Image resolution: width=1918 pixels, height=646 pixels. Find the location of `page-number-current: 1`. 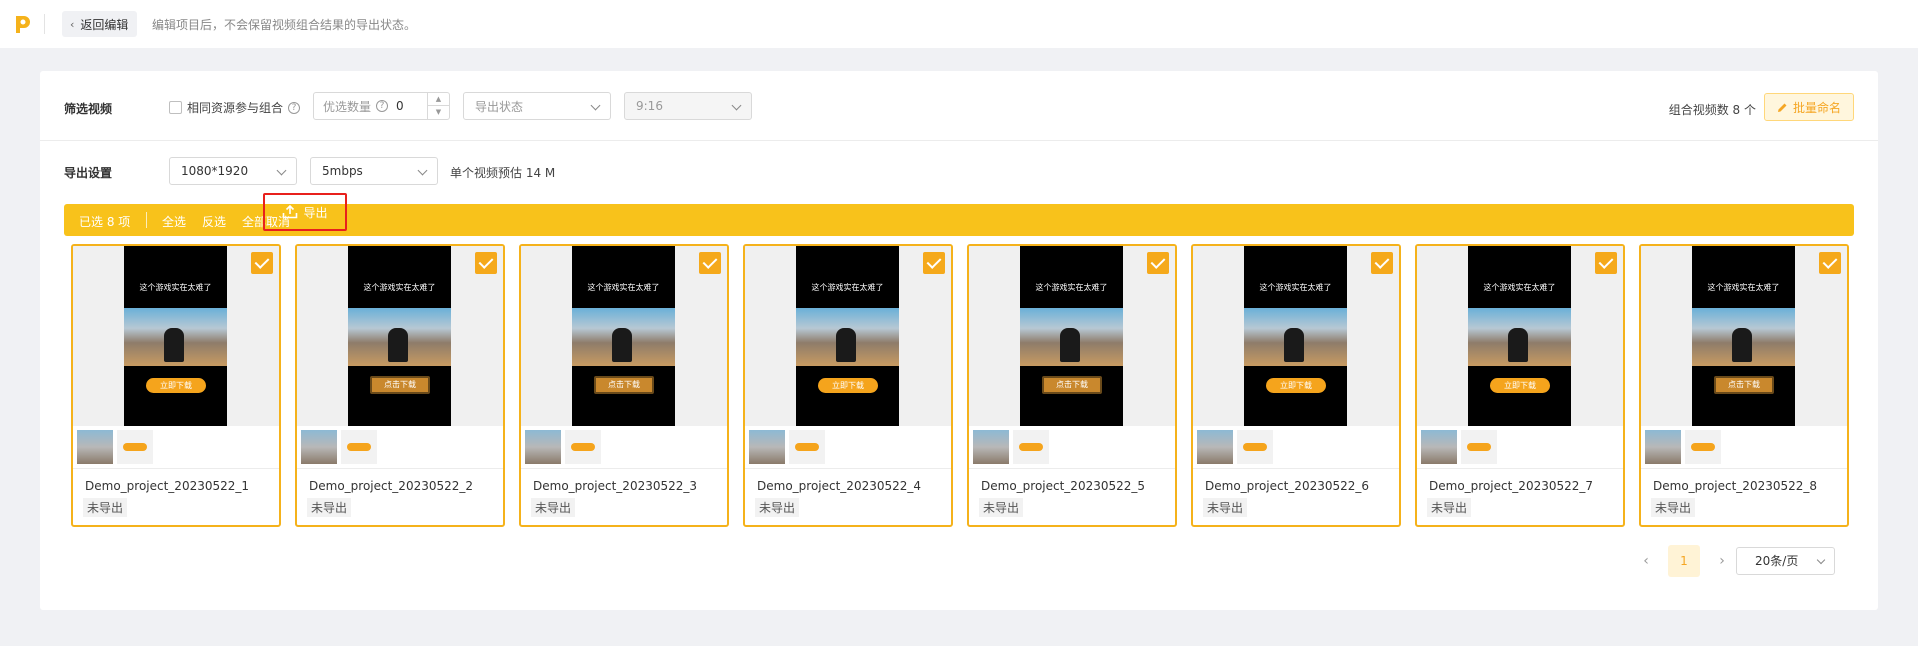

page-number-current: 1 is located at coordinates (1684, 561).